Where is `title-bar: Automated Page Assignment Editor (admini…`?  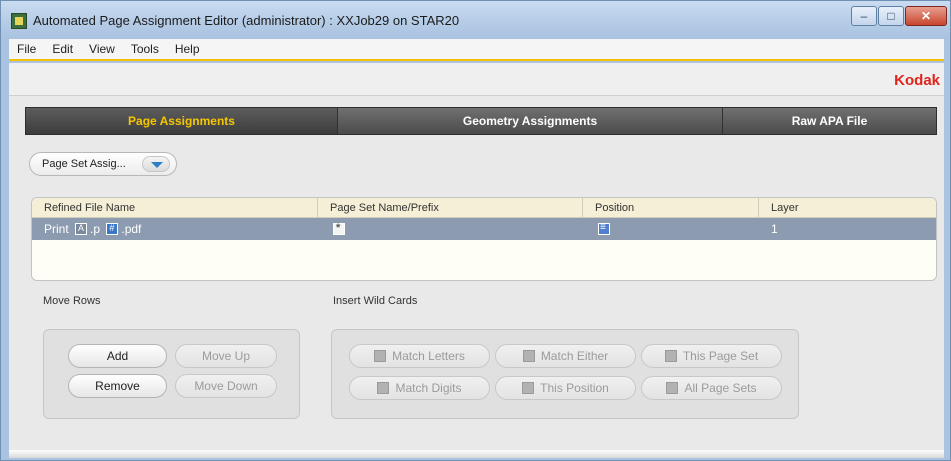
title-bar: Automated Page Assignment Editor (admini… is located at coordinates (475, 20).